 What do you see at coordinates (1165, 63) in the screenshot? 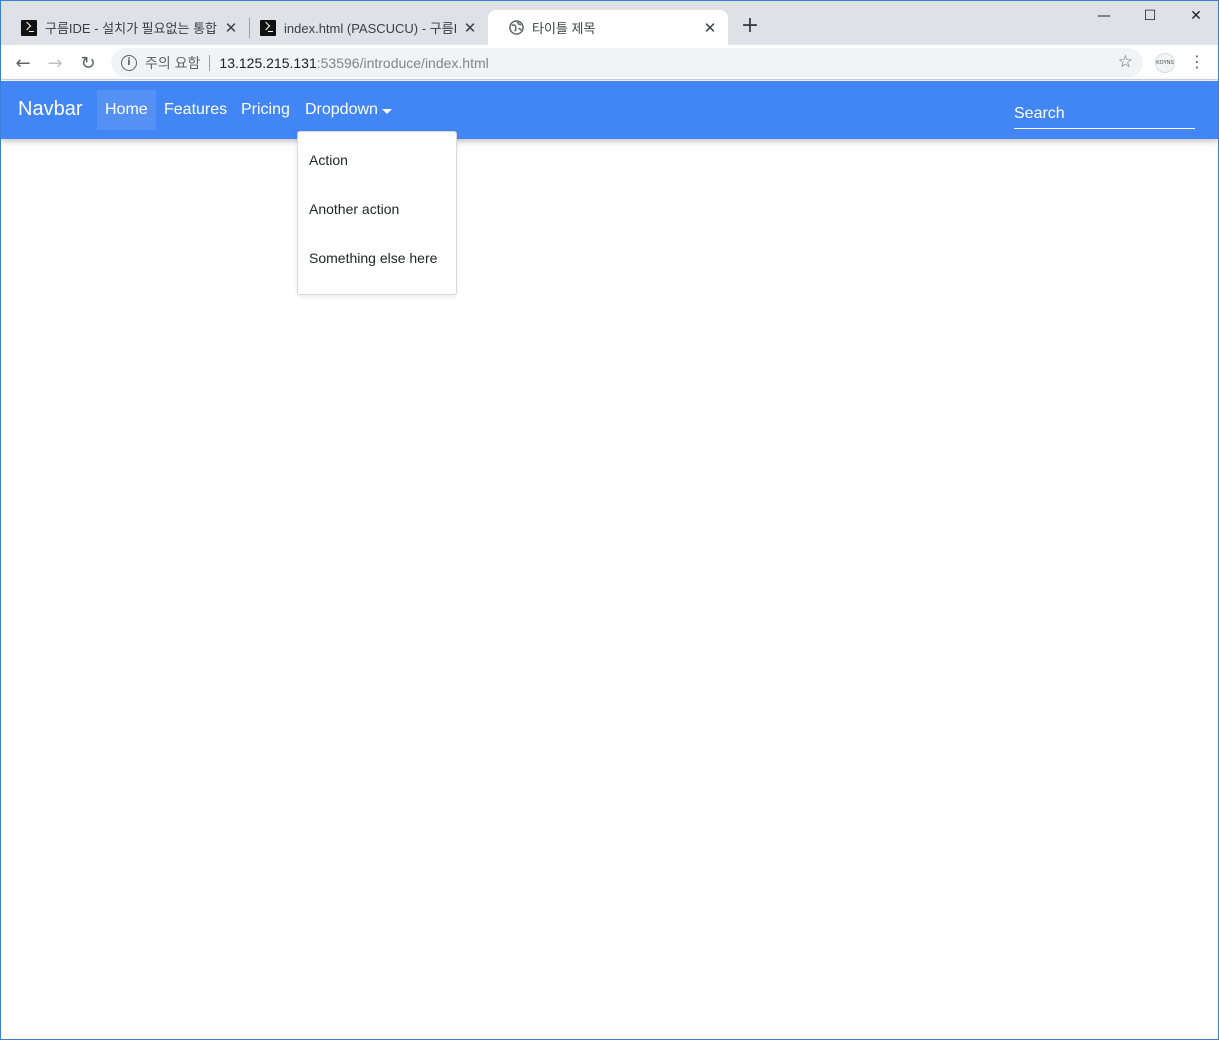
I see `extension-icon: KOYNS` at bounding box center [1165, 63].